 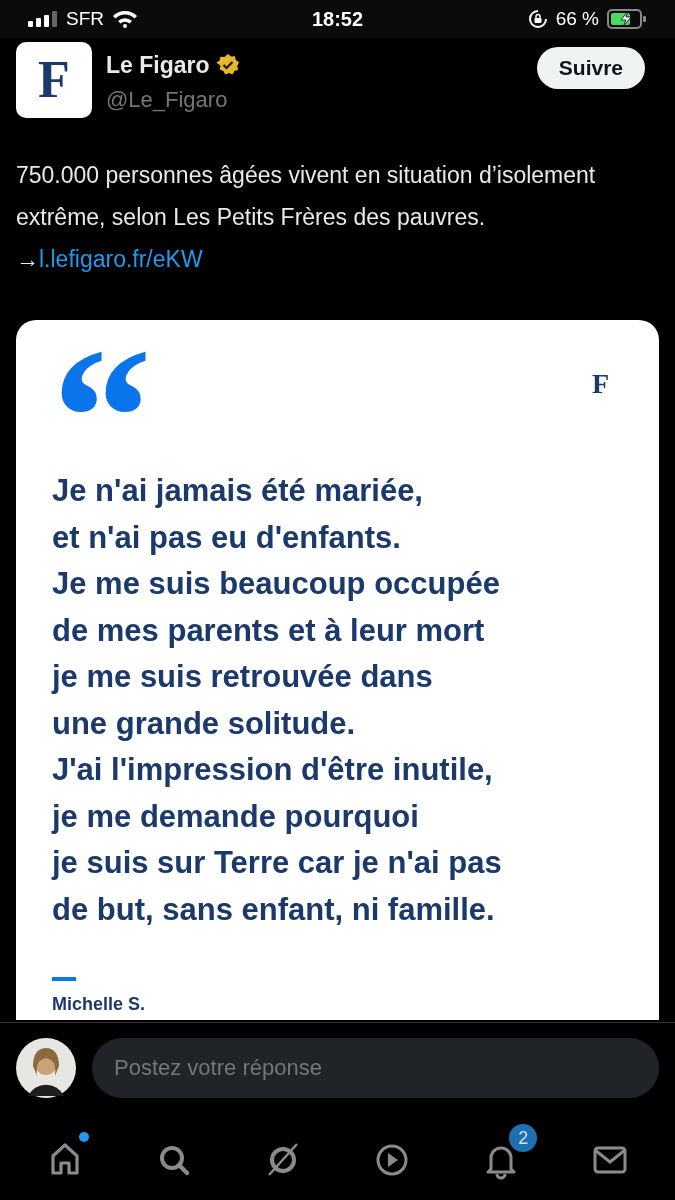 I want to click on carrier-name: SFR, so click(x=85, y=18).